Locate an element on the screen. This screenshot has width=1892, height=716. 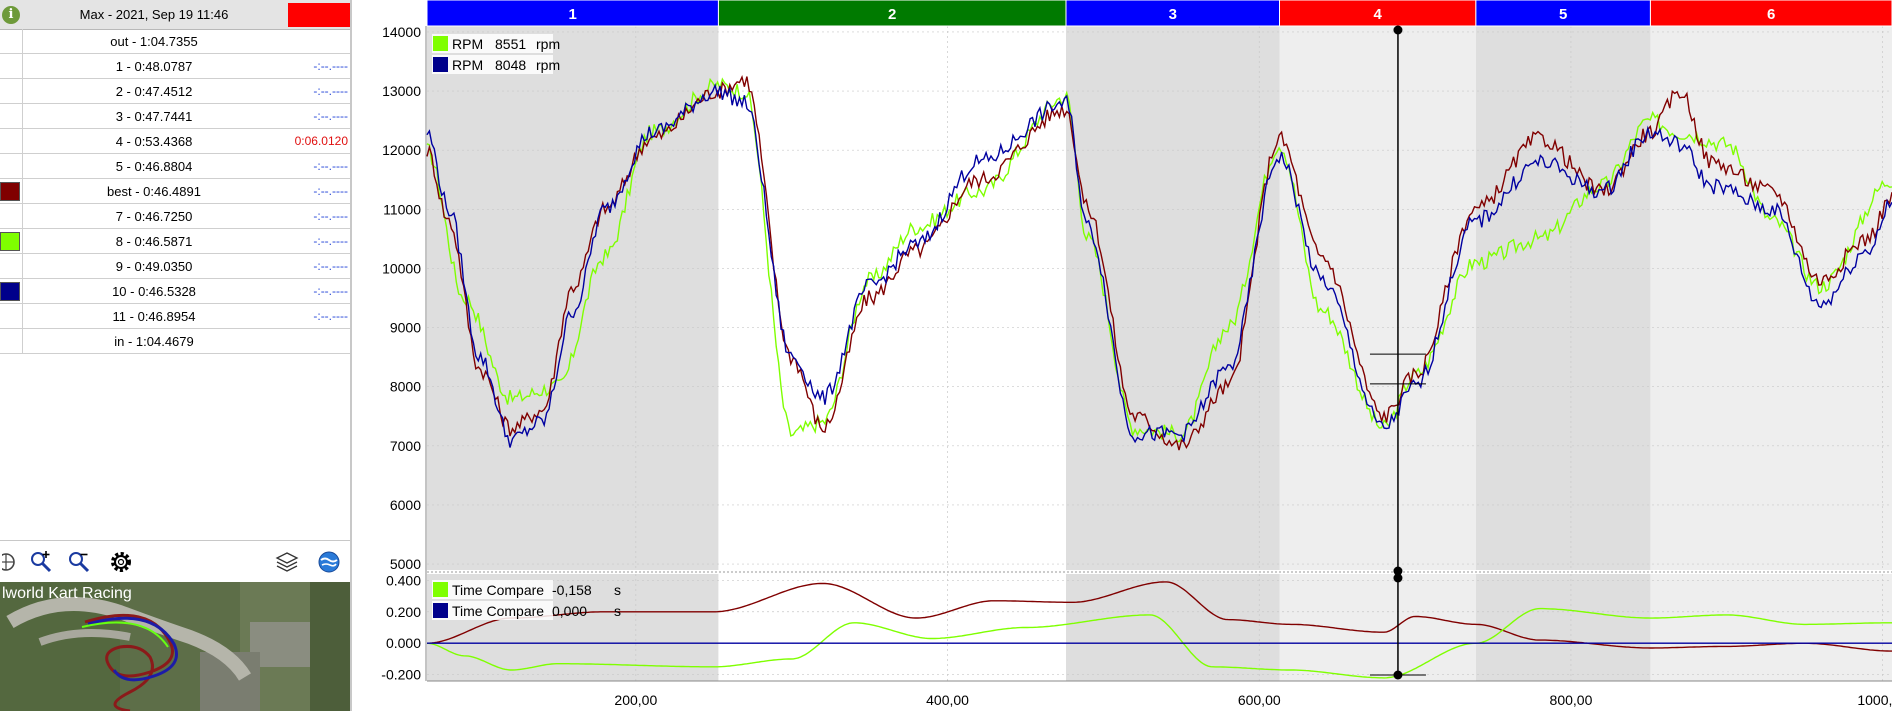
legend-value: 8551 is located at coordinates (510, 44).